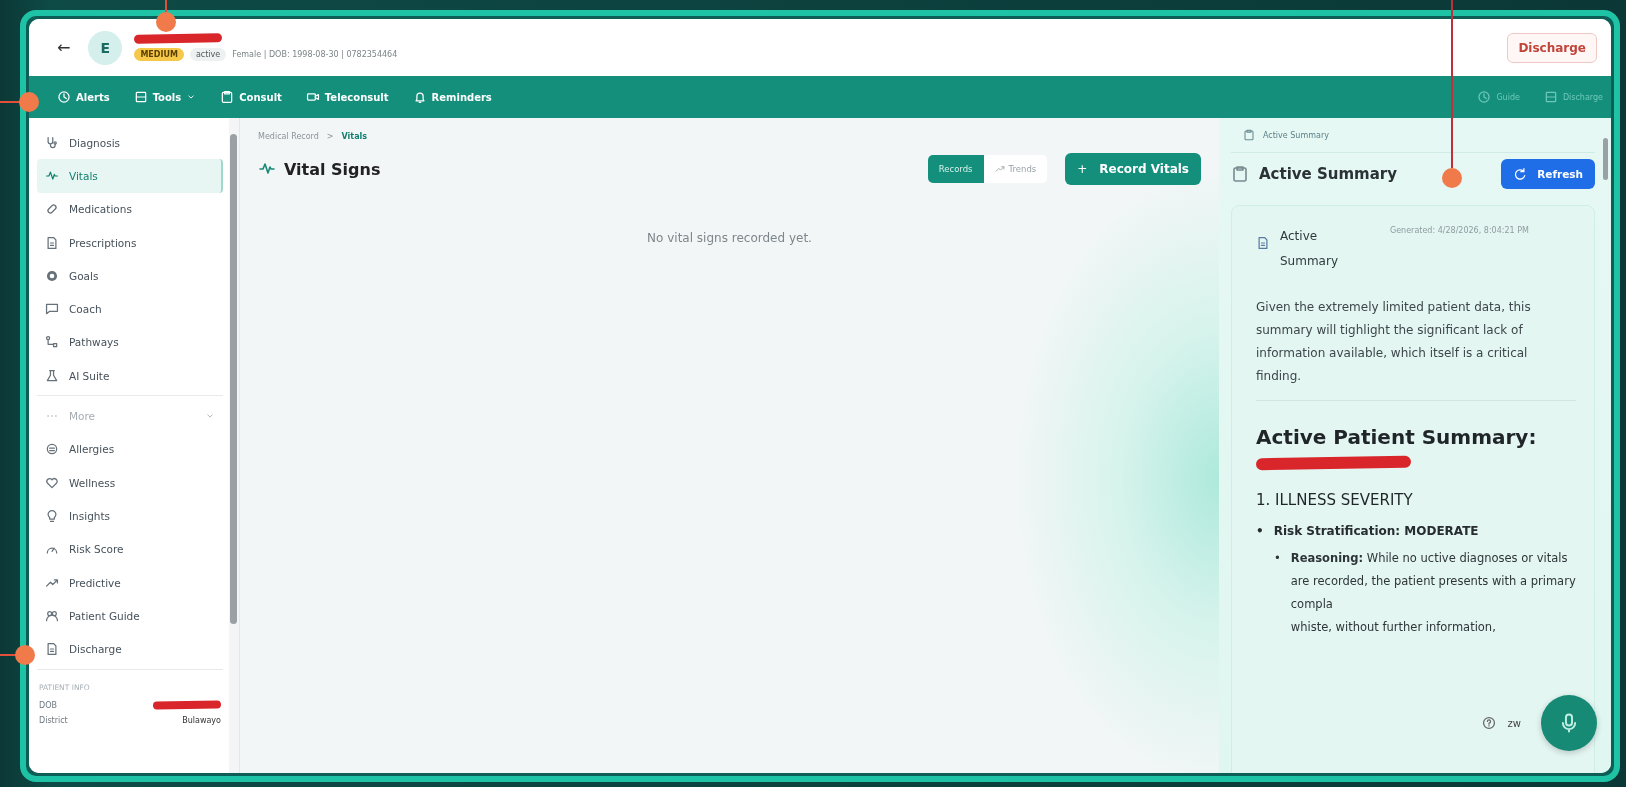  I want to click on pulse-icon, so click(52, 175).